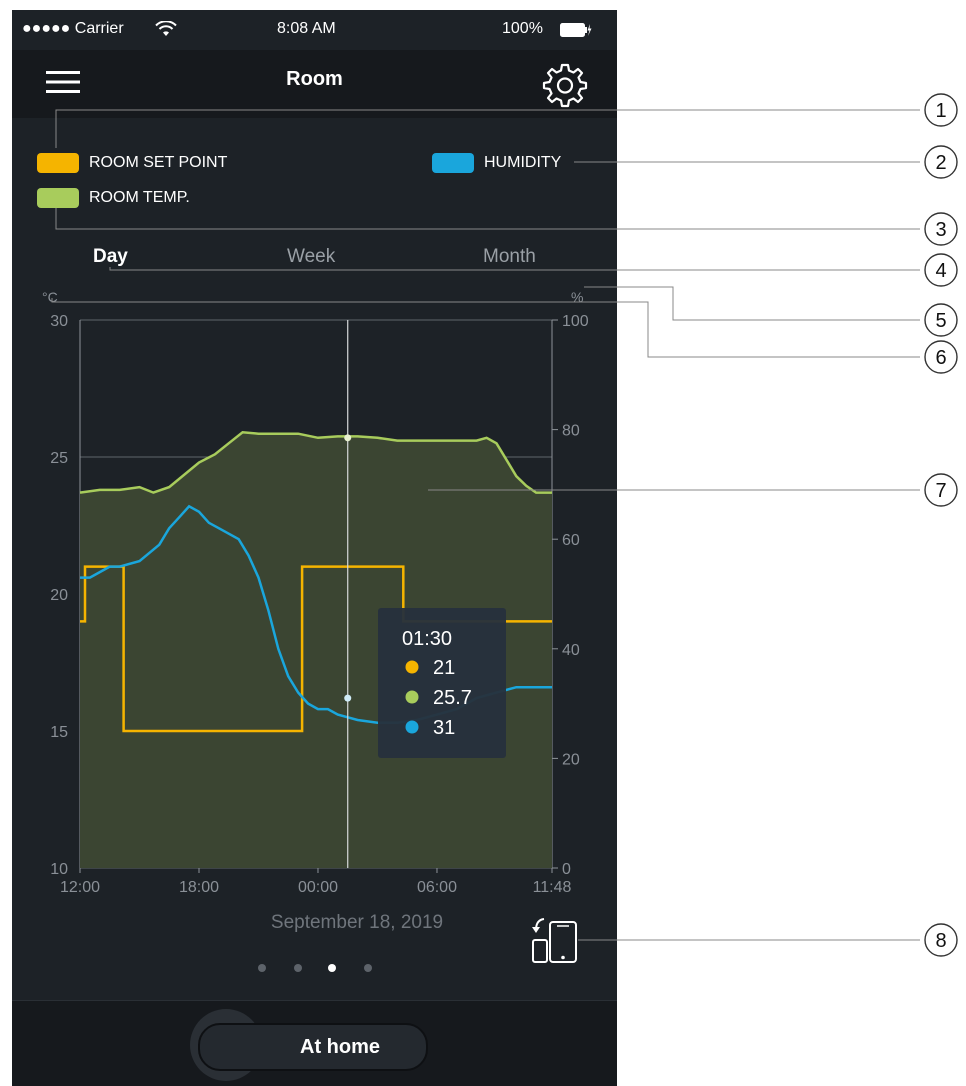 This screenshot has height=1086, width=966. I want to click on left-tick-10: 10, so click(59, 869).